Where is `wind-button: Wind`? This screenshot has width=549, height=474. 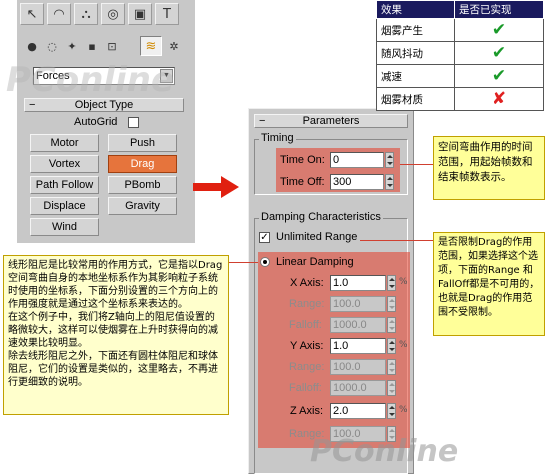
wind-button: Wind is located at coordinates (64, 227).